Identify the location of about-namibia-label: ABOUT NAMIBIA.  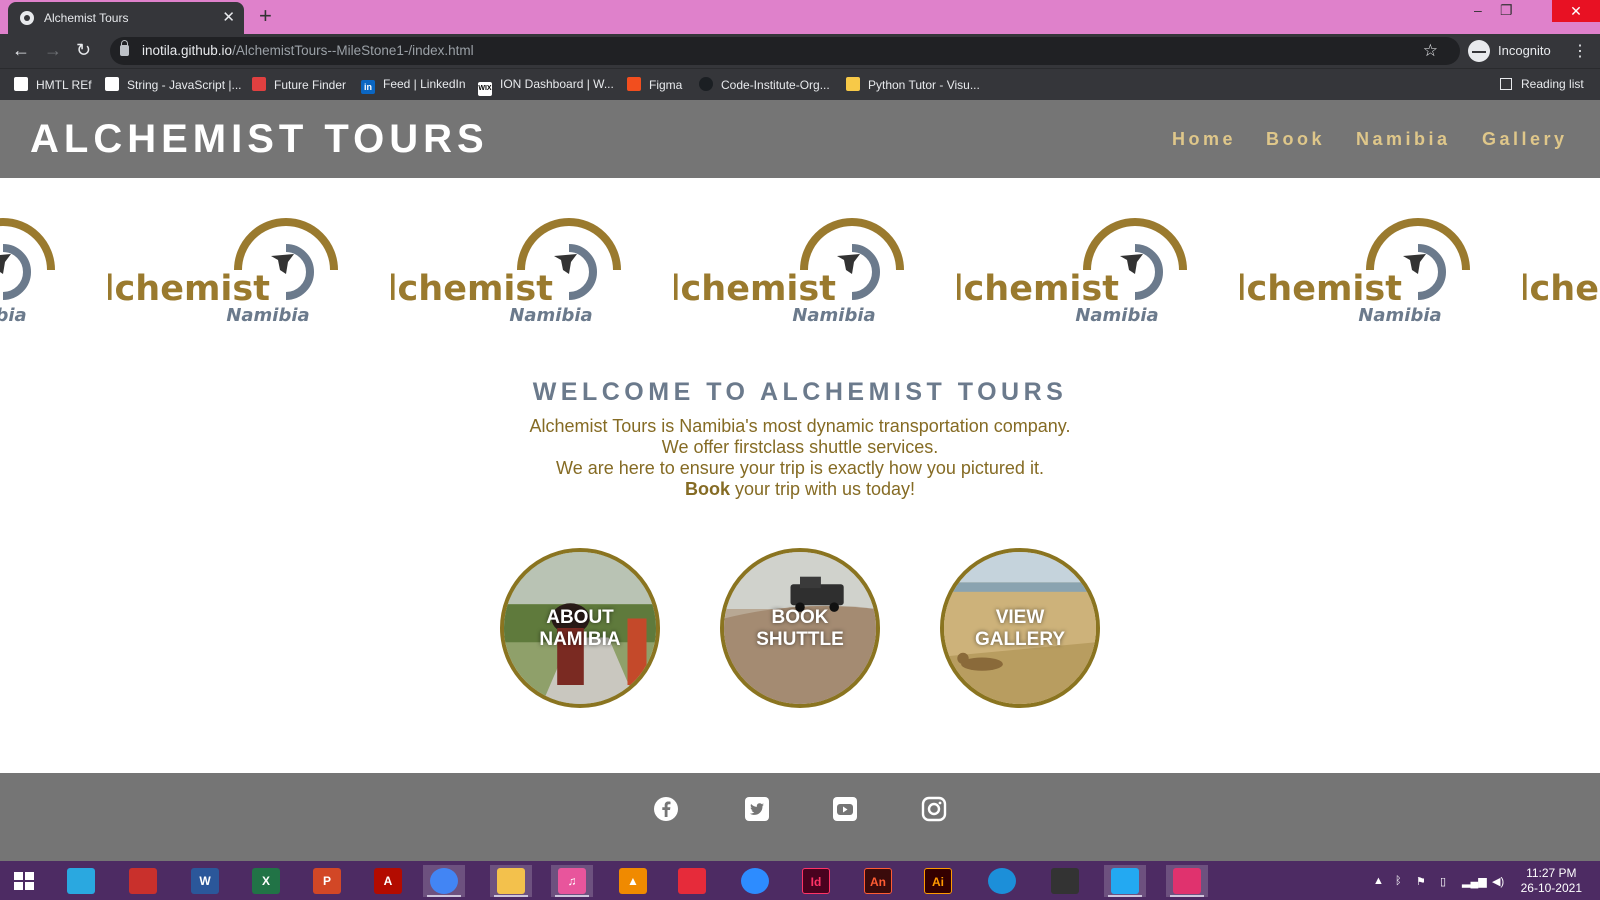
(580, 628).